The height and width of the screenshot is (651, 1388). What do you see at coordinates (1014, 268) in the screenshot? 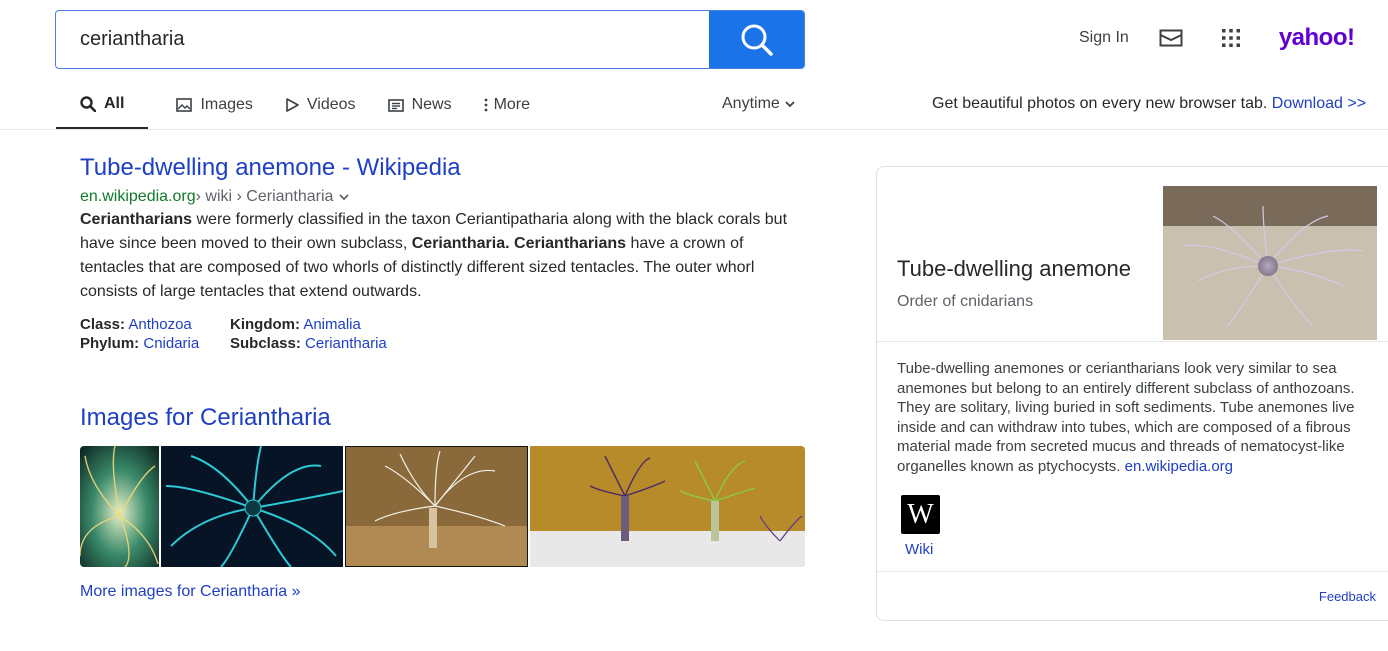
I see `kp-title: Tube-dwelling anemone` at bounding box center [1014, 268].